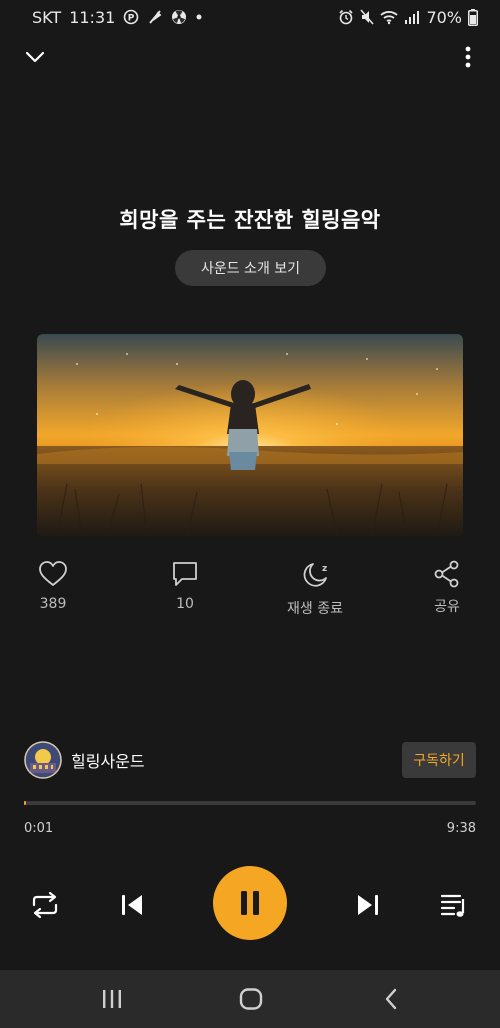 This screenshot has height=1028, width=500. I want to click on like-button: 389, so click(53, 586).